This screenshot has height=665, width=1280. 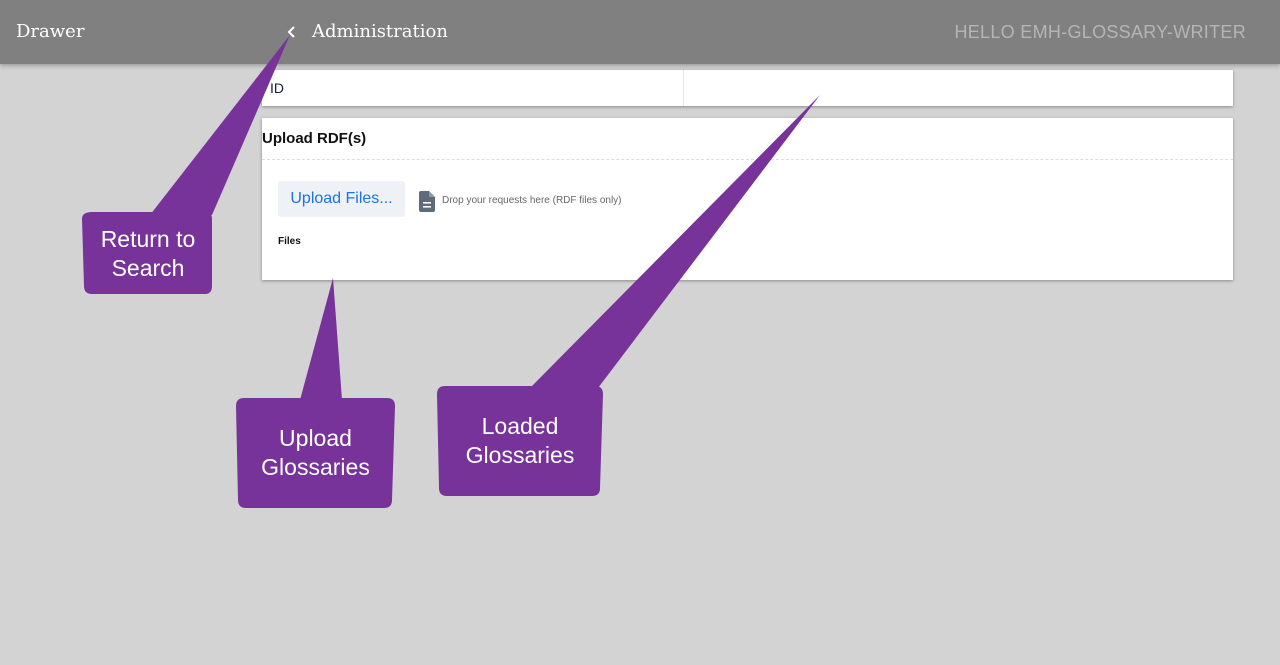 I want to click on callout-text-line: Loaded, so click(x=520, y=426).